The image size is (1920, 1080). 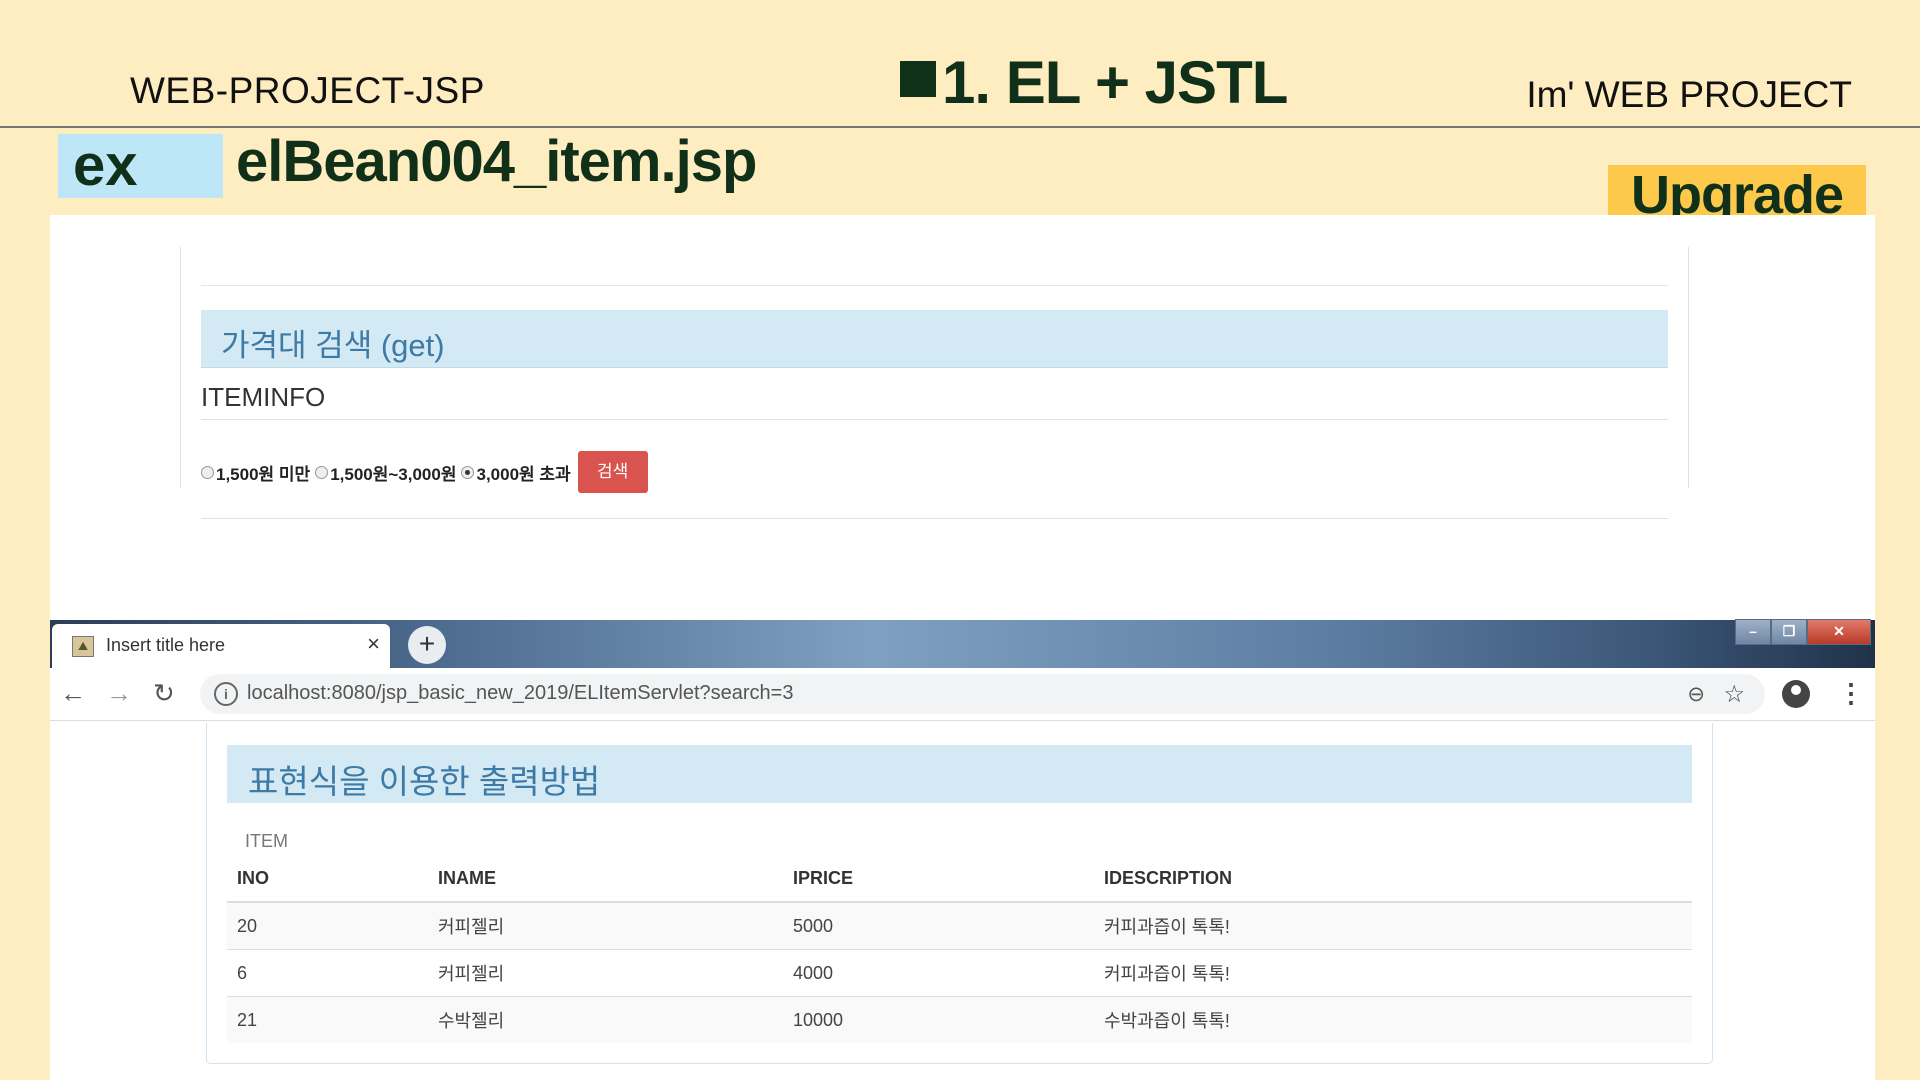 I want to click on table-cell: 수박젤리, so click(x=605, y=1019).